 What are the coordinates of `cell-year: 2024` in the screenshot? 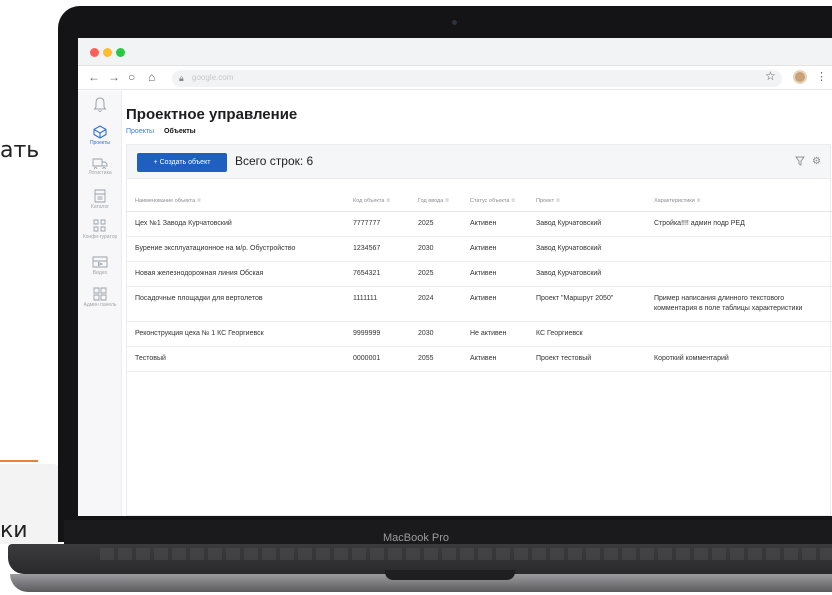 It's located at (436, 304).